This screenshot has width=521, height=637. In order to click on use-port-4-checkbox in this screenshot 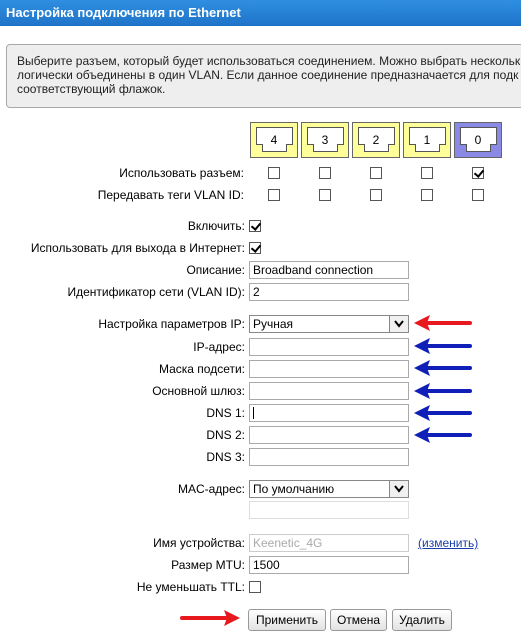, I will do `click(274, 173)`.